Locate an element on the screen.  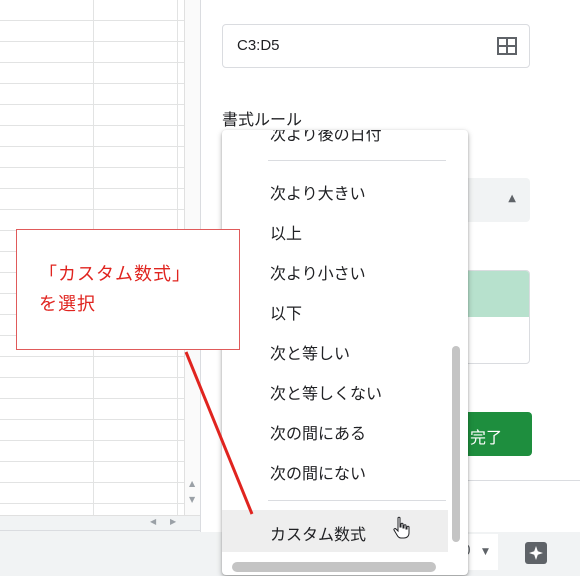
menu-item-greater-or-equal: 以上 is located at coordinates (286, 232).